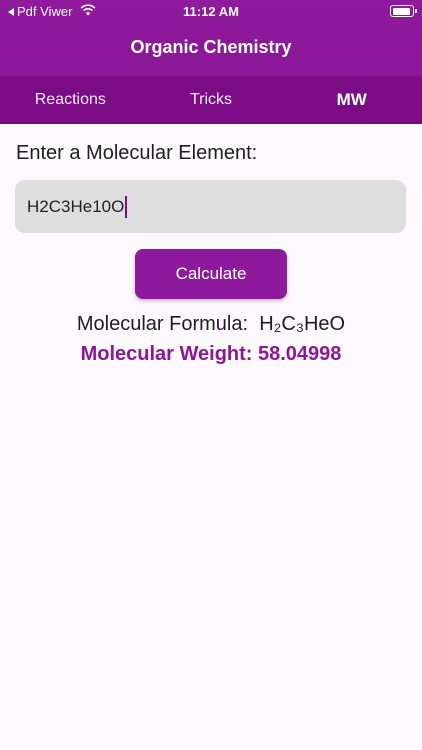  I want to click on tab-bar: Reactions Tricks MW, so click(211, 100).